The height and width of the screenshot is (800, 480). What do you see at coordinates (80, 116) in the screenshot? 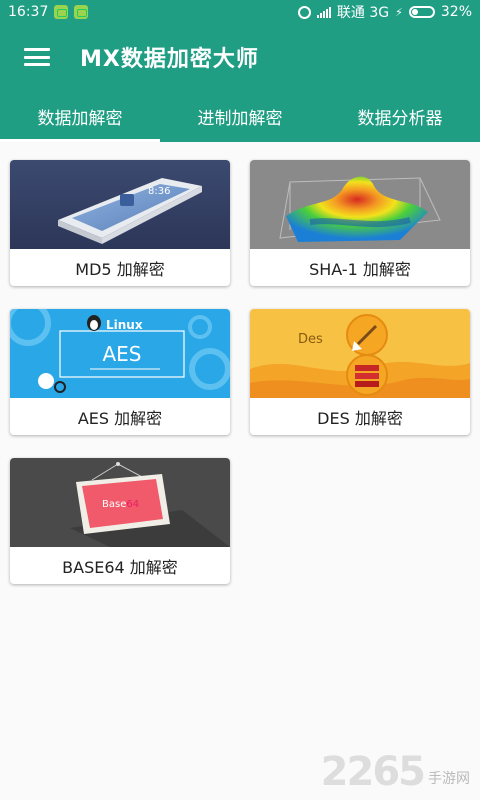
I see `tab-data-crypto: 数据加解密` at bounding box center [80, 116].